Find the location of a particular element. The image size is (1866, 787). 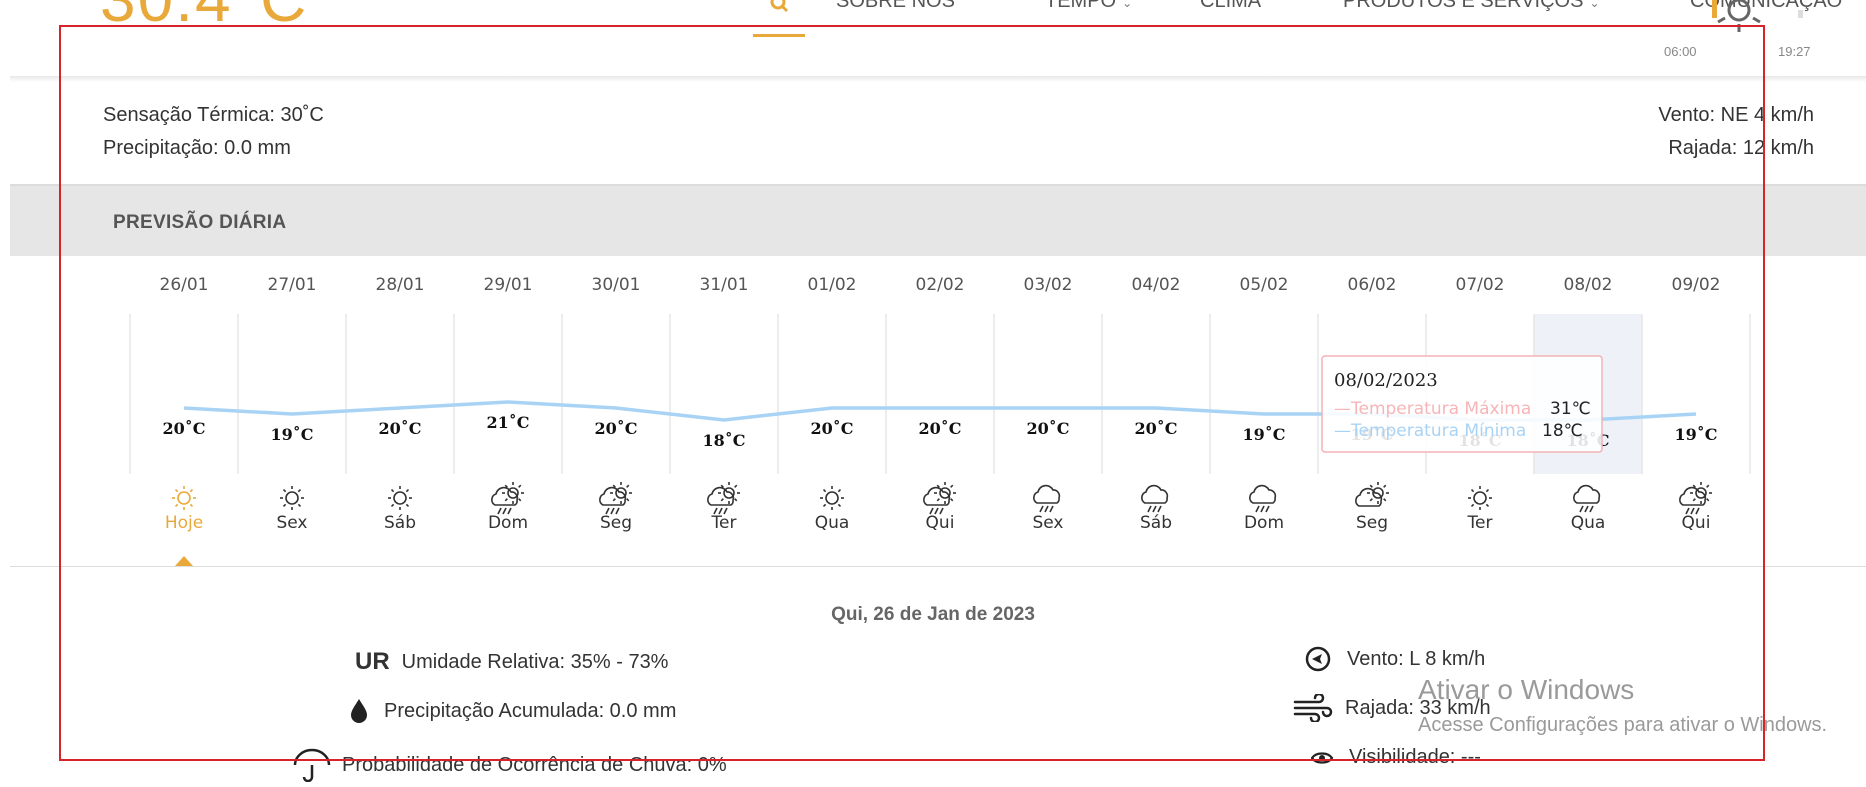

tooltip-max-value: 31℃ is located at coordinates (1570, 409).